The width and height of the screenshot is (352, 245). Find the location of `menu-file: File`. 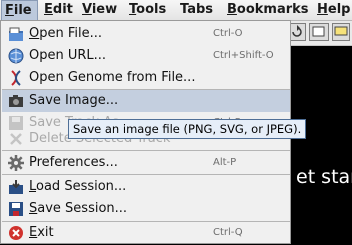

menu-file: File is located at coordinates (19, 10).